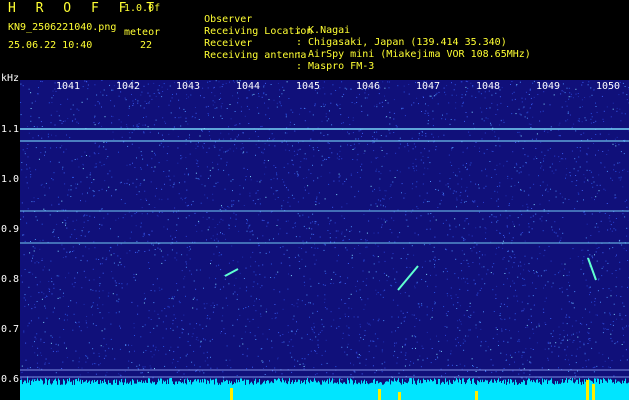 The width and height of the screenshot is (629, 400). What do you see at coordinates (128, 86) in the screenshot?
I see `x-tick-label: 1042` at bounding box center [128, 86].